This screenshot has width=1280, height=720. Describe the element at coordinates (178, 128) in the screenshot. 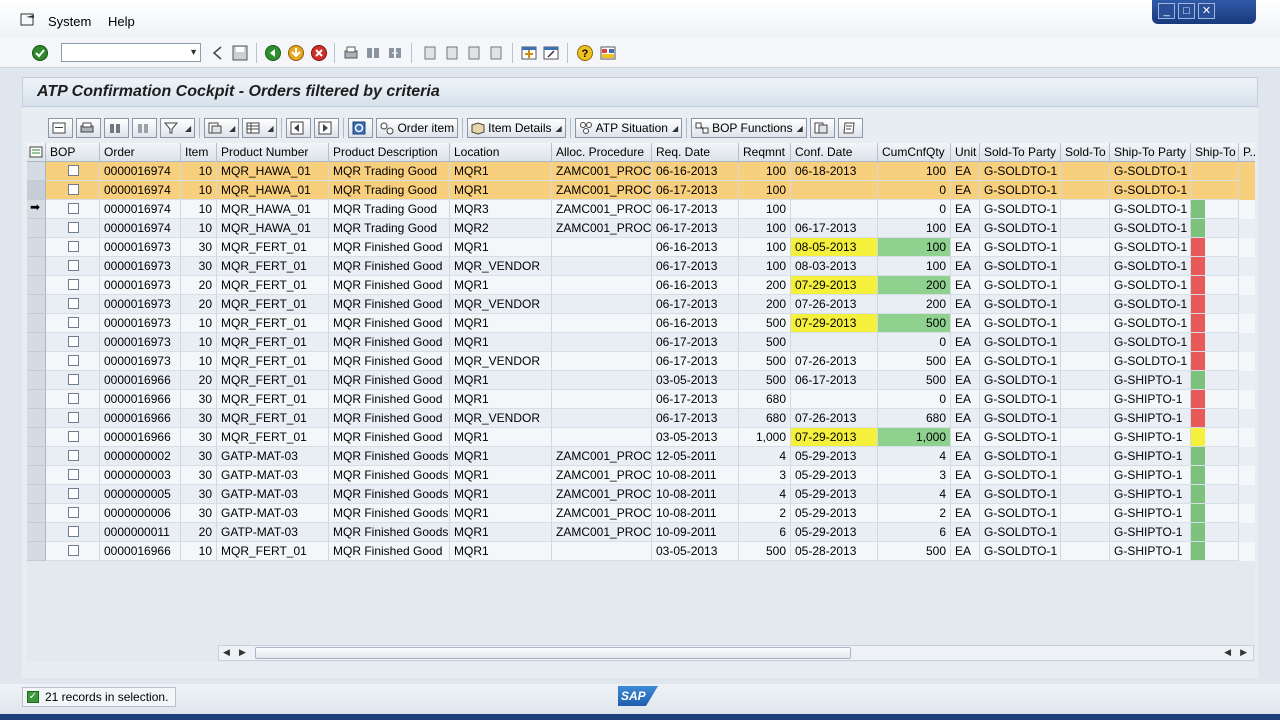

I see `filter-button: ◢` at that location.